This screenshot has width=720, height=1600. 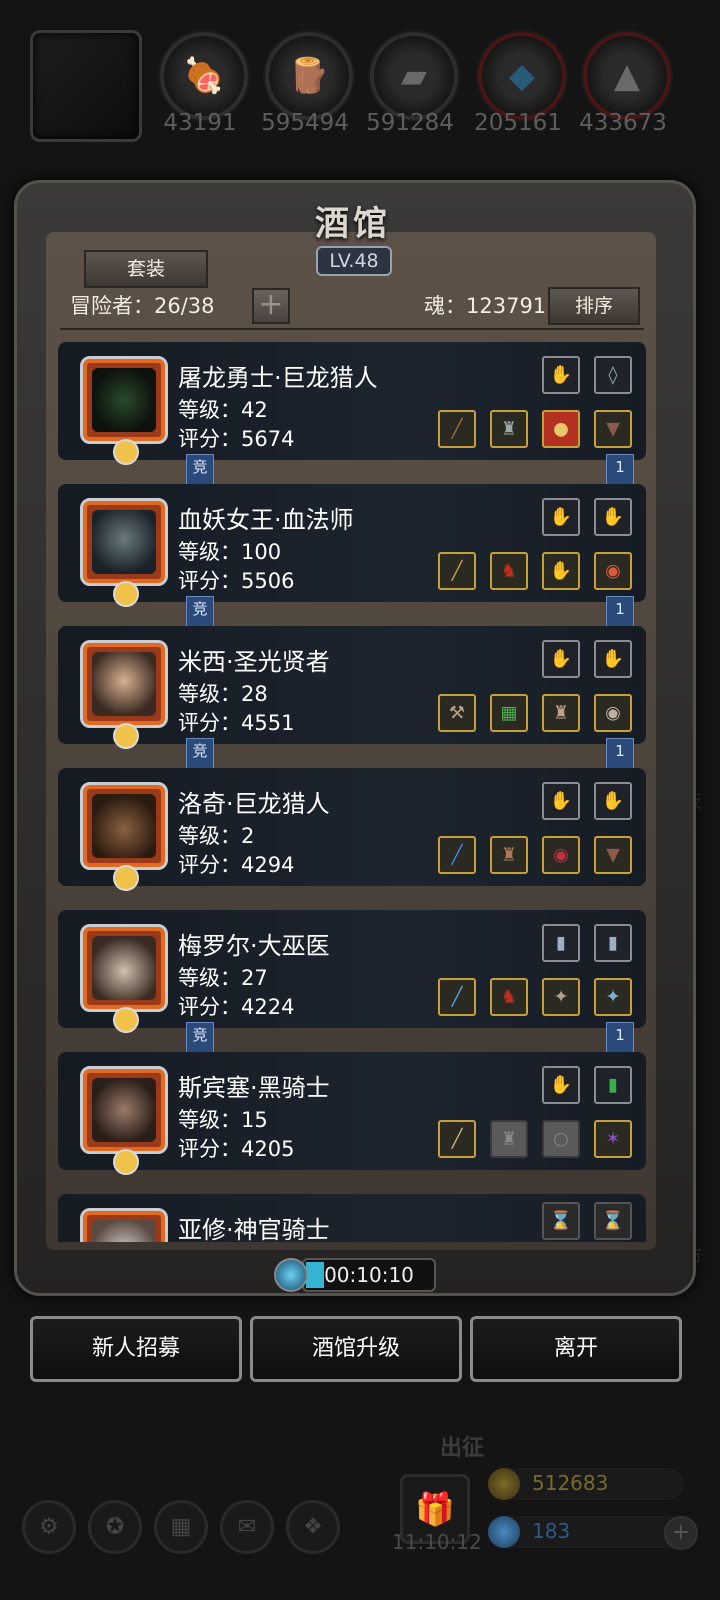 I want to click on arena-badge: 竞, so click(x=200, y=470).